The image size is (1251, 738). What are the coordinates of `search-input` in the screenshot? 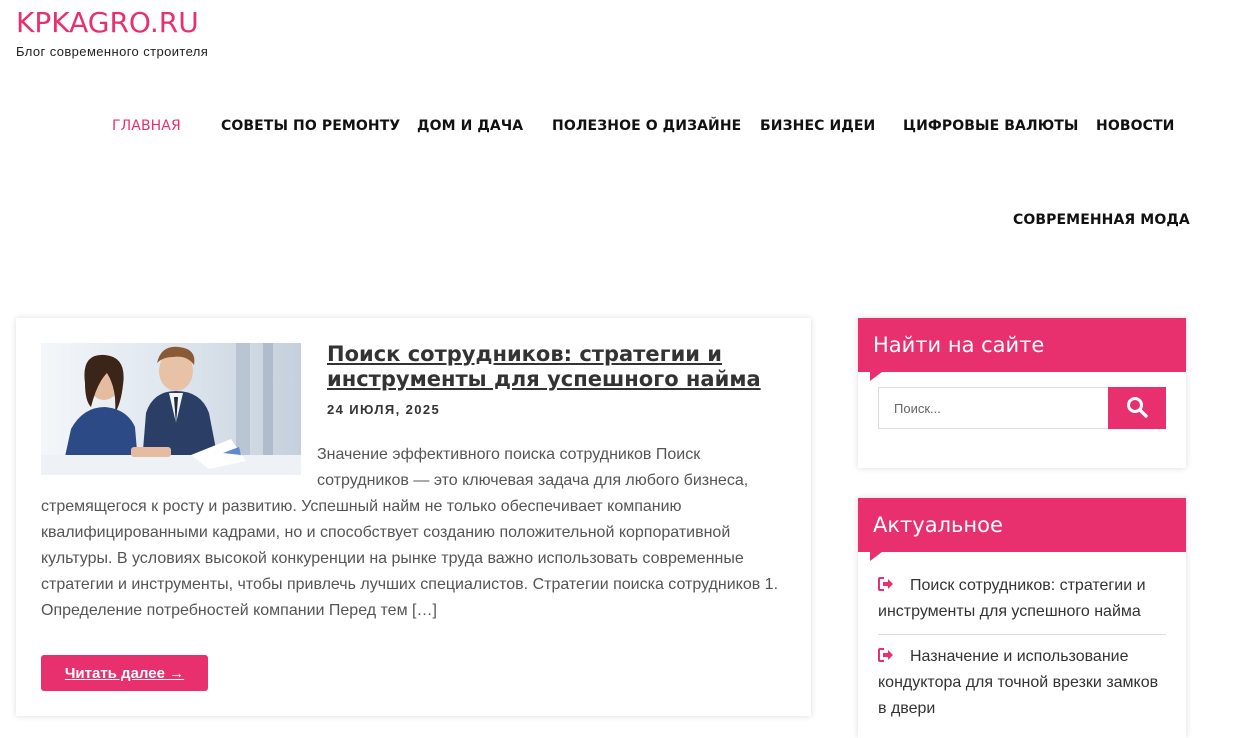 It's located at (993, 408).